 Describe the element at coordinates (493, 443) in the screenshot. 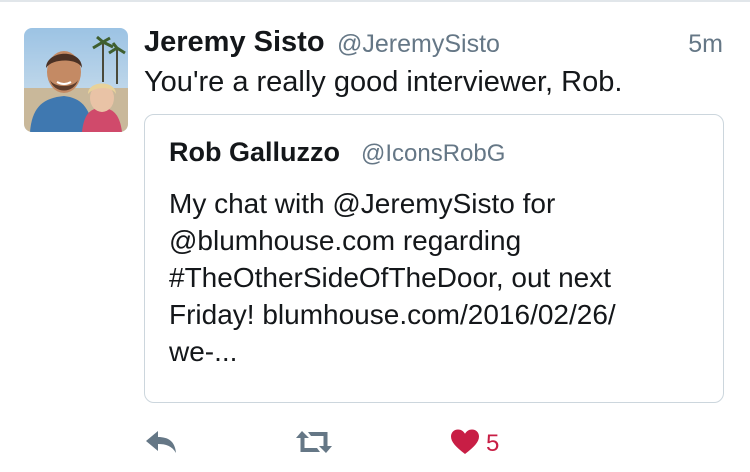

I see `like-count: 5` at that location.